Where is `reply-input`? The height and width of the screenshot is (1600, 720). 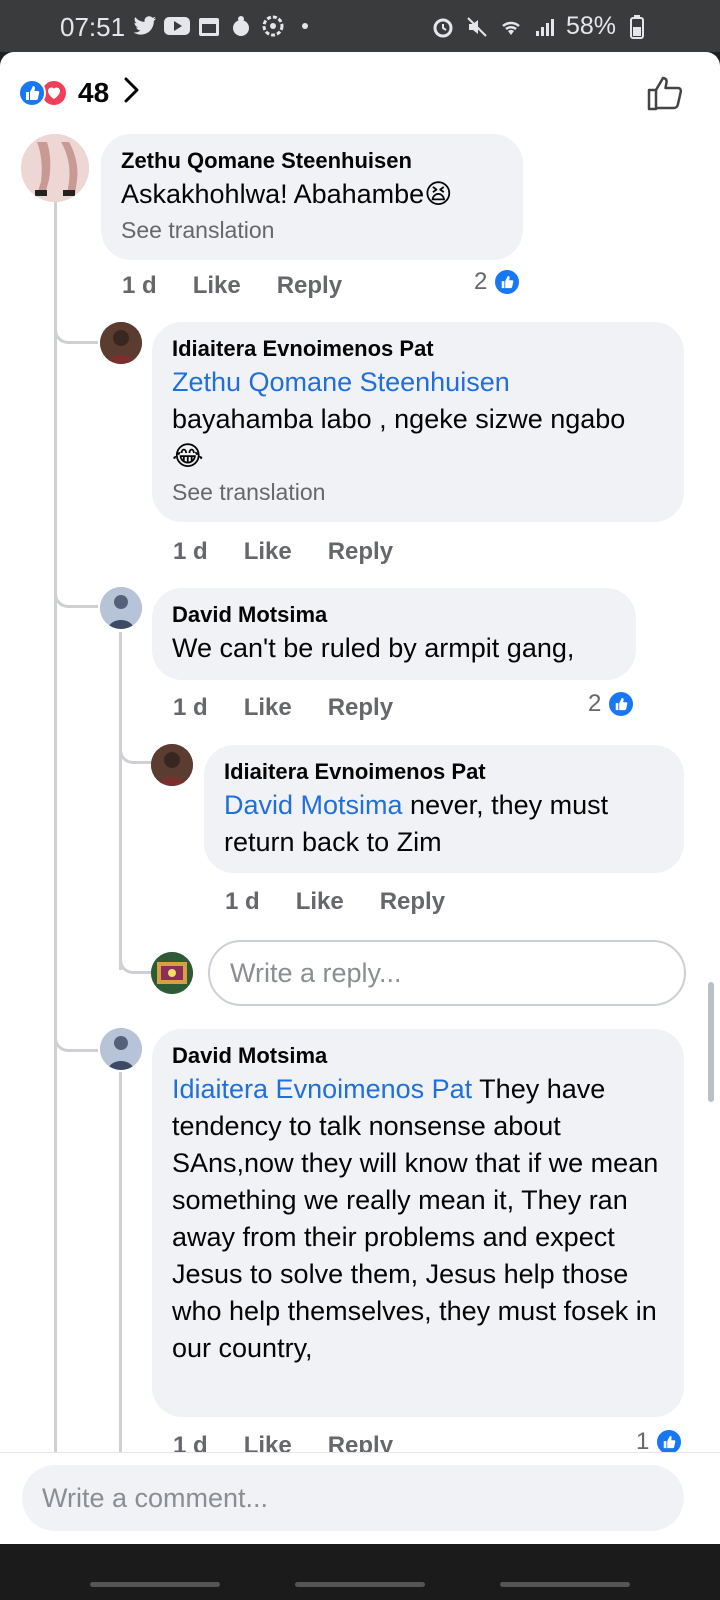 reply-input is located at coordinates (447, 973).